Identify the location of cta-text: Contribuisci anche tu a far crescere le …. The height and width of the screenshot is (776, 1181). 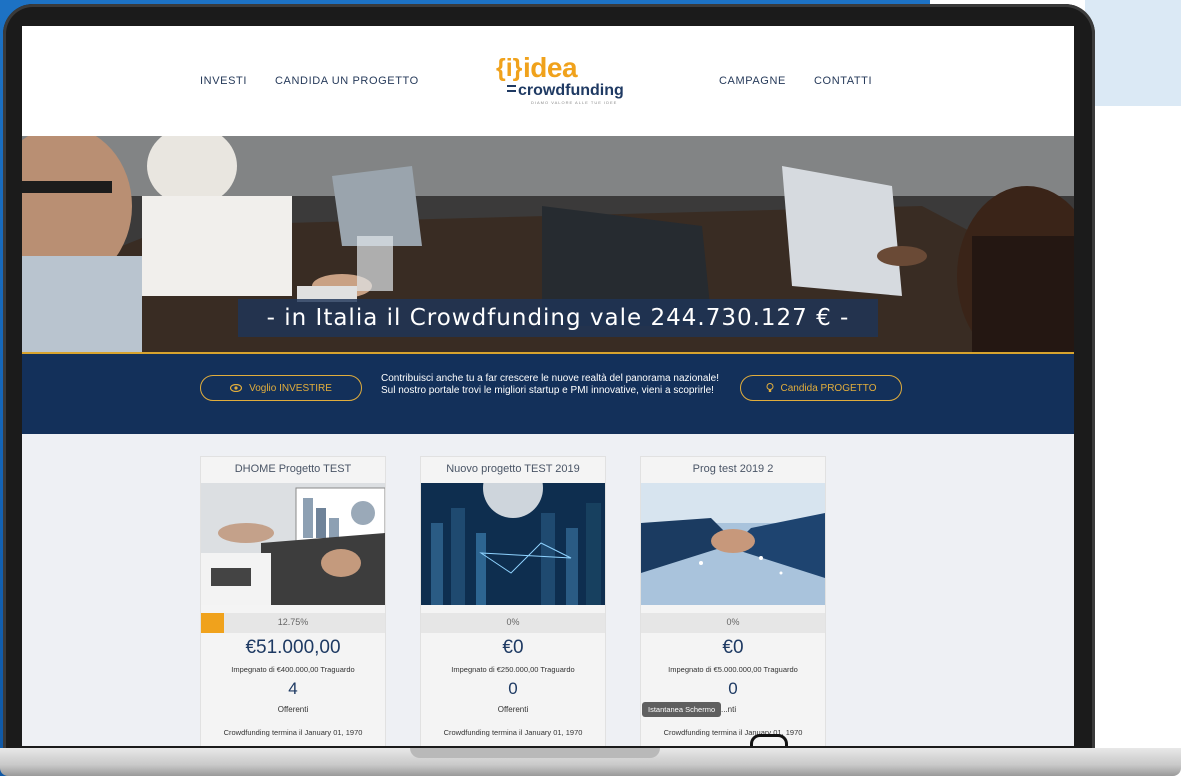
(550, 384).